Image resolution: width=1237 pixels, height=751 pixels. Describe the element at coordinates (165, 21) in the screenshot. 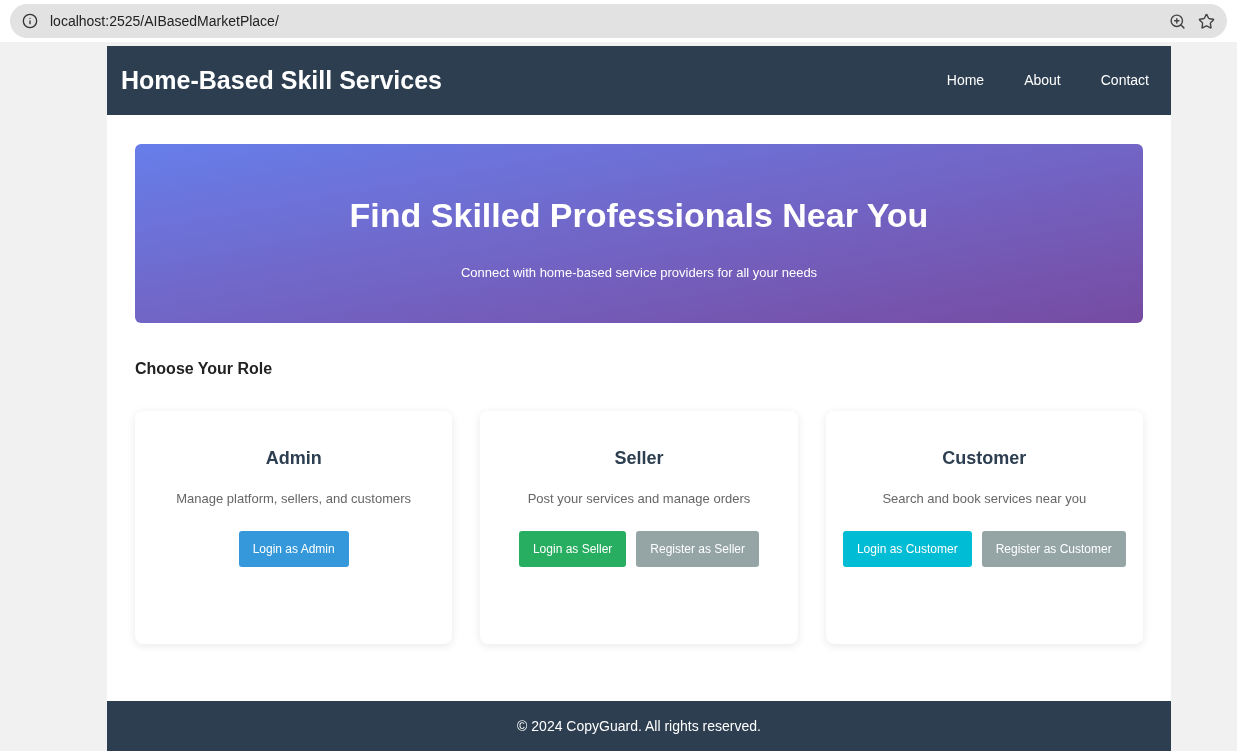

I see `url-text: localhost:2525/AIBasedMarketPlace/` at that location.